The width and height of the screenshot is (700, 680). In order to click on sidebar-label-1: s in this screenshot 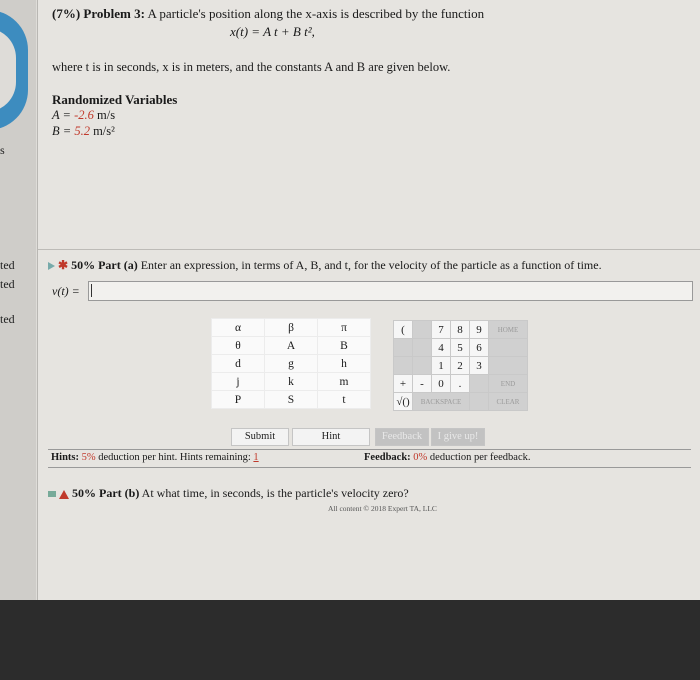, I will do `click(2, 150)`.